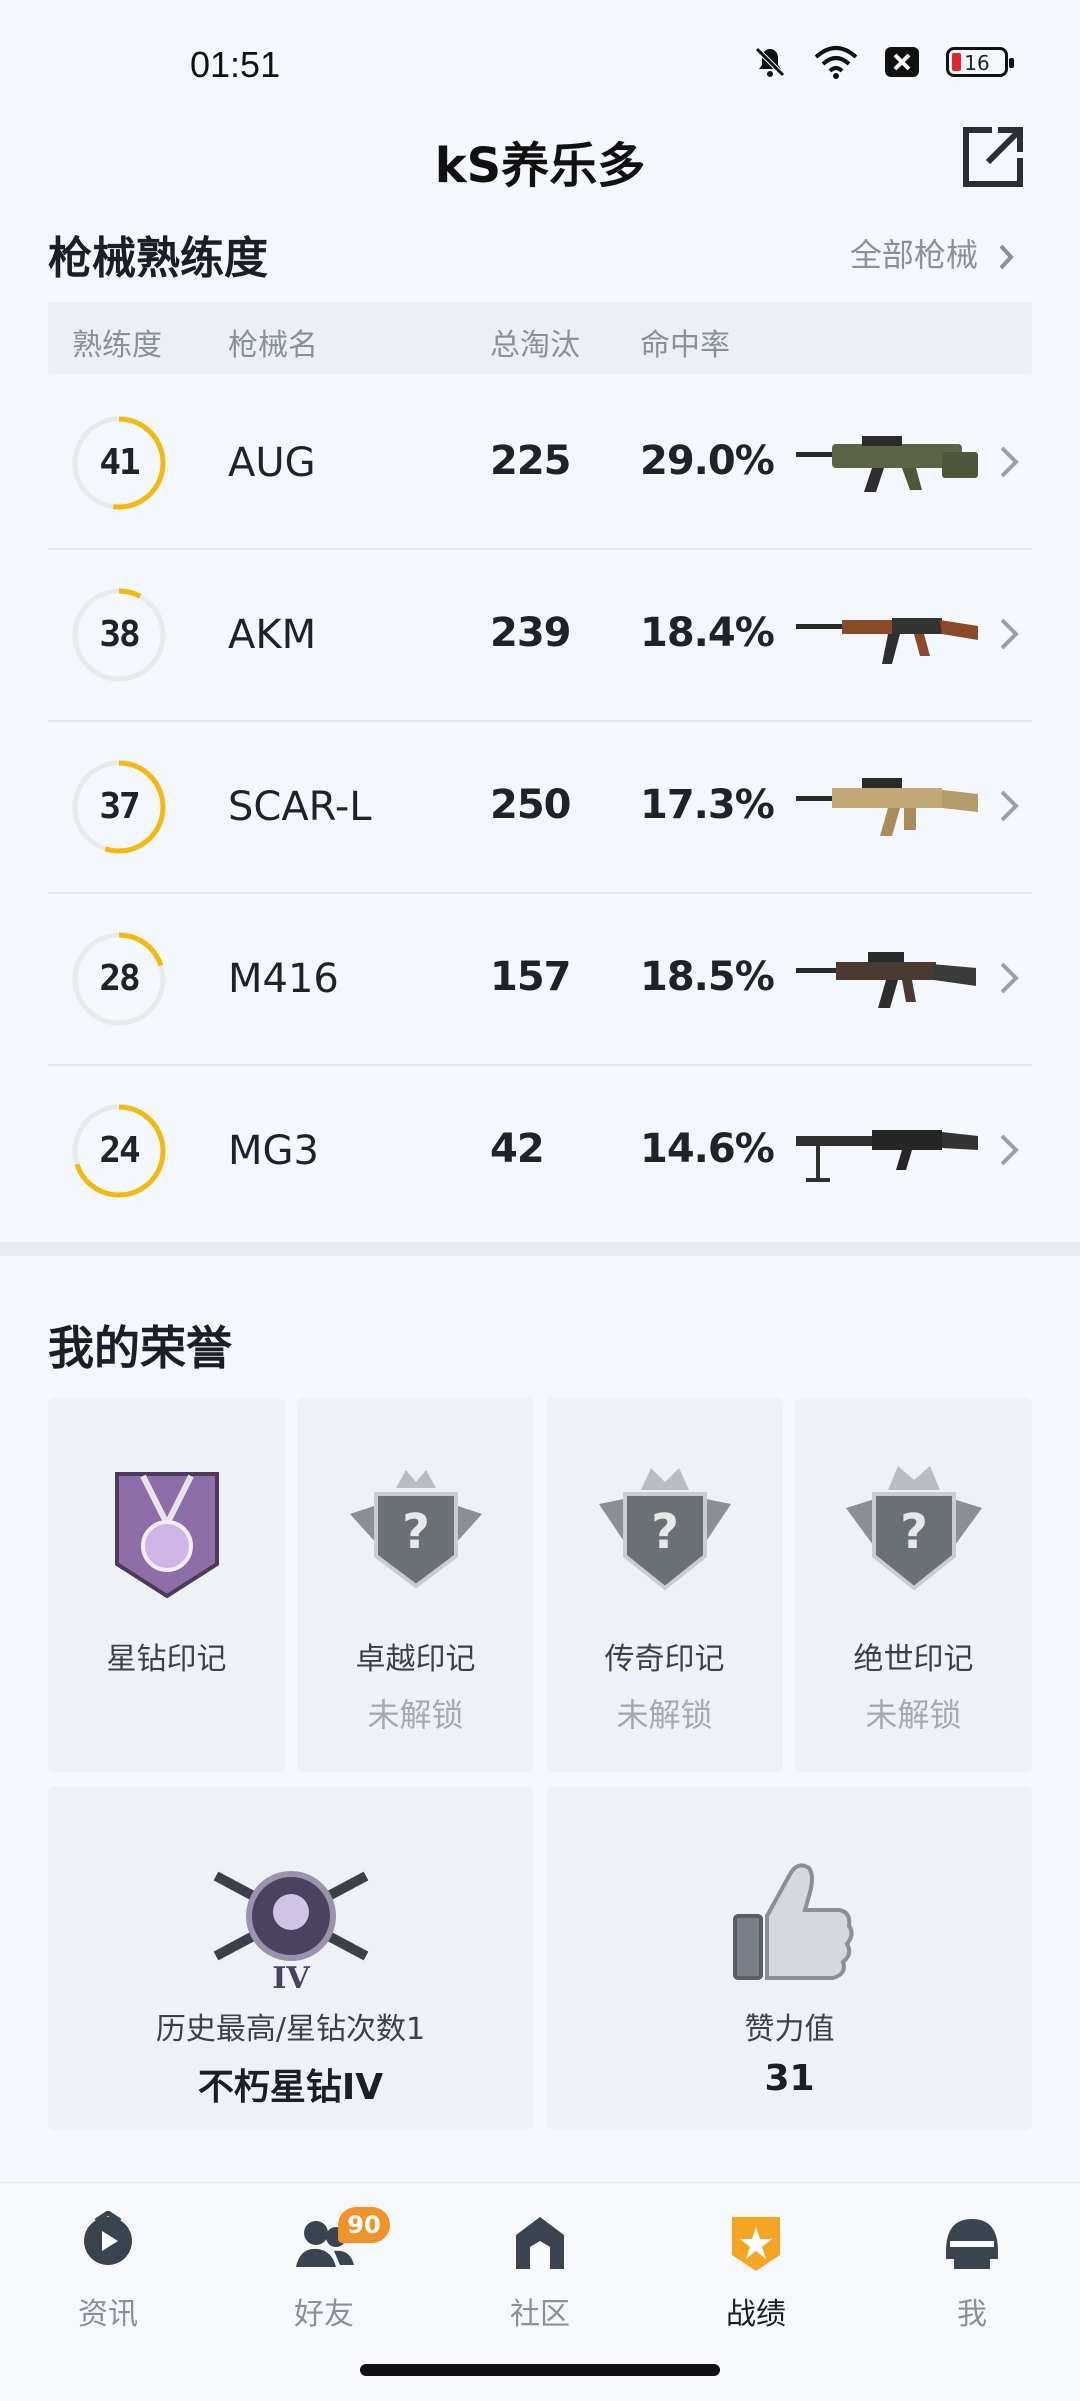 The image size is (1080, 2401). I want to click on scar-rifle-icon, so click(887, 807).